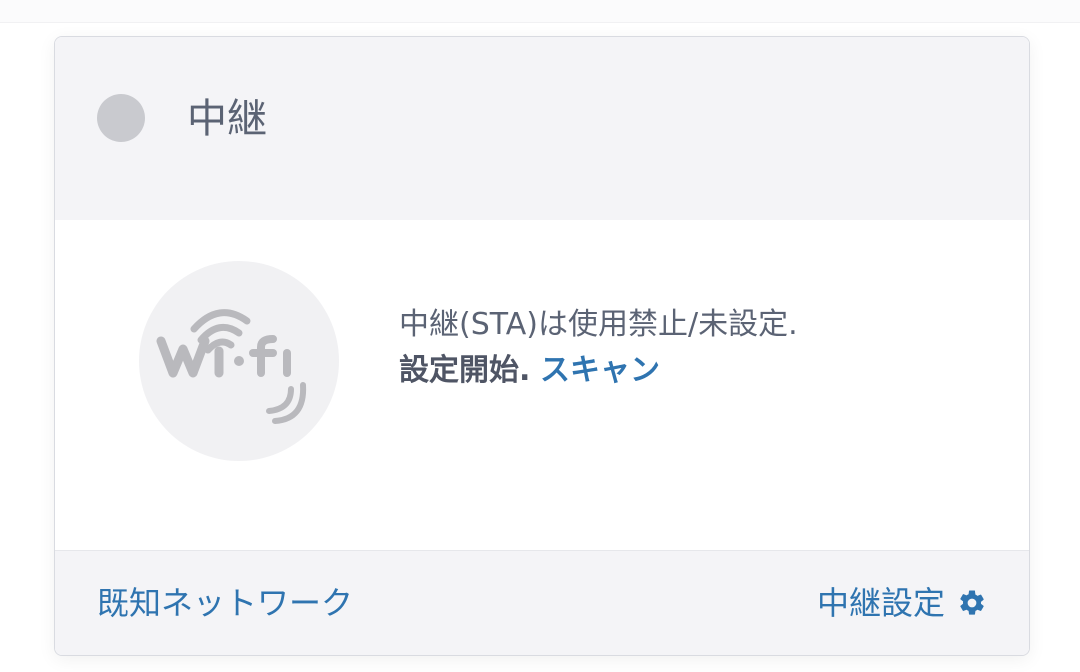 The width and height of the screenshot is (1080, 672). I want to click on gear-icon, so click(972, 602).